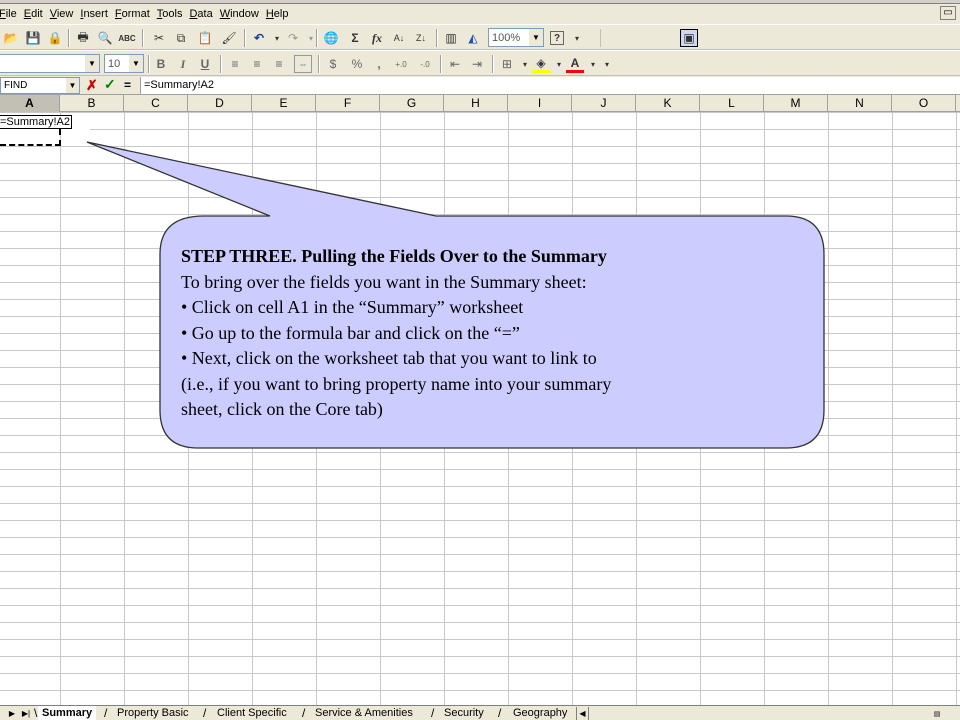 The image size is (960, 720). I want to click on sheet-tab-geography: Geography, so click(540, 713).